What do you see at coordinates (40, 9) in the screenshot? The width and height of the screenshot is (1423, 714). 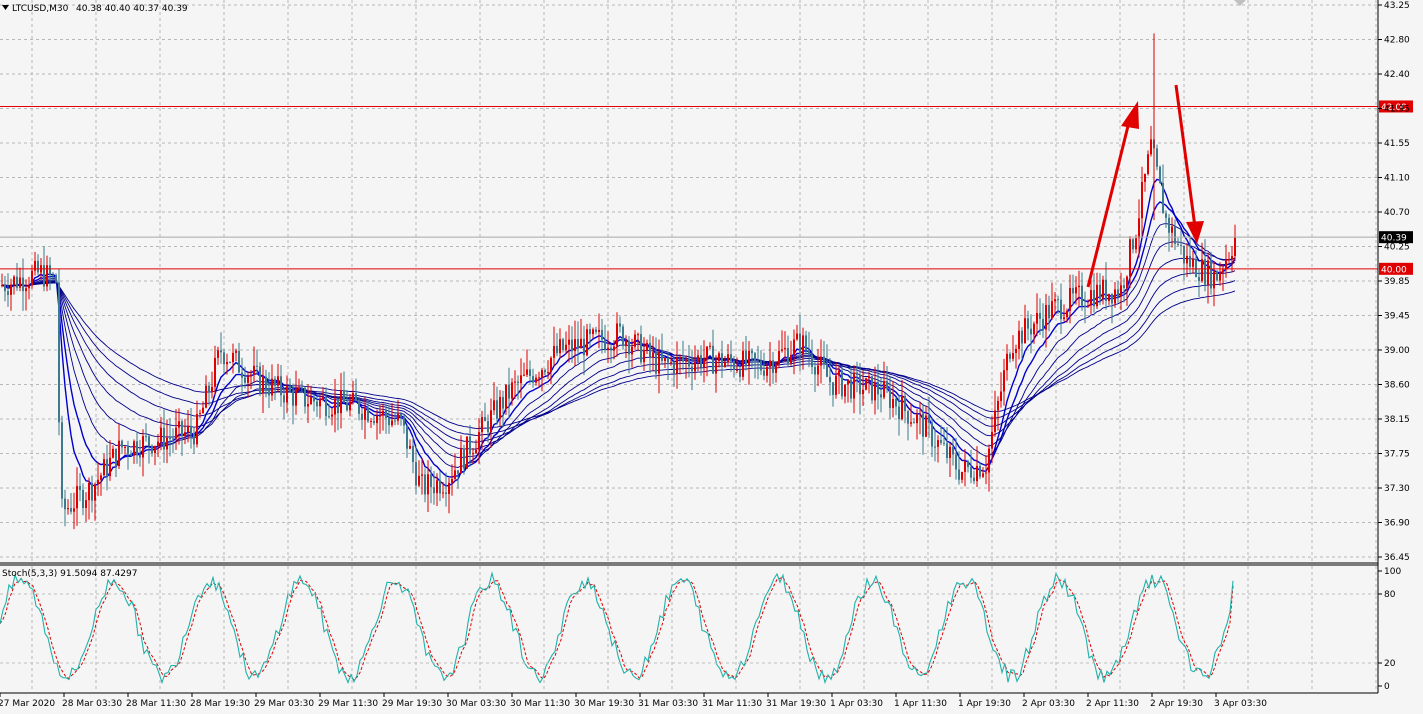 I see `symbol-label: LTCUSD,M30` at bounding box center [40, 9].